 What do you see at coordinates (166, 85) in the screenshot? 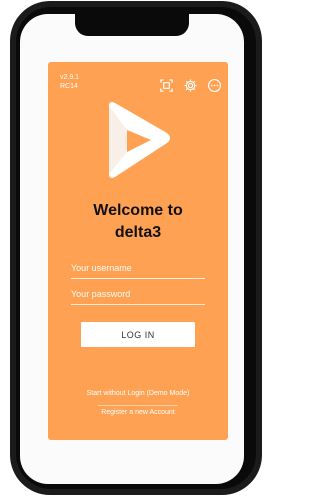
I see `qr-scan-icon` at bounding box center [166, 85].